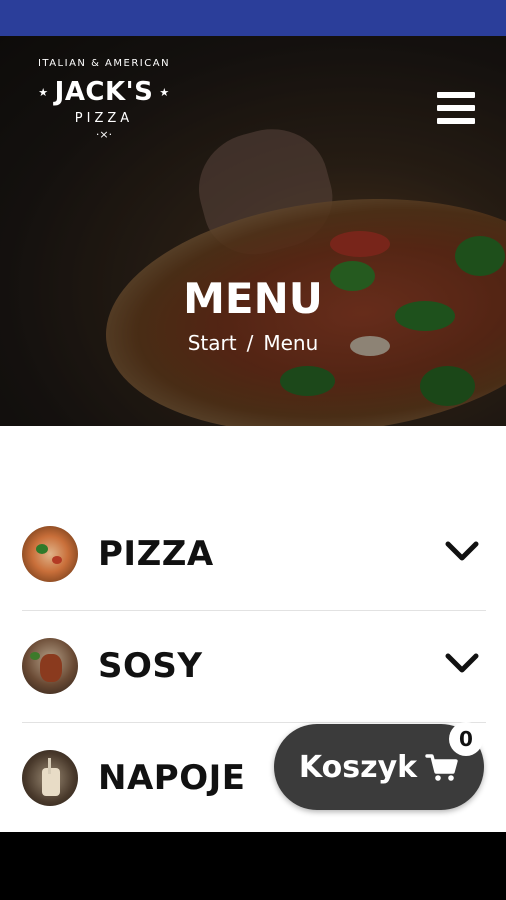  I want to click on status-bar, so click(253, 18).